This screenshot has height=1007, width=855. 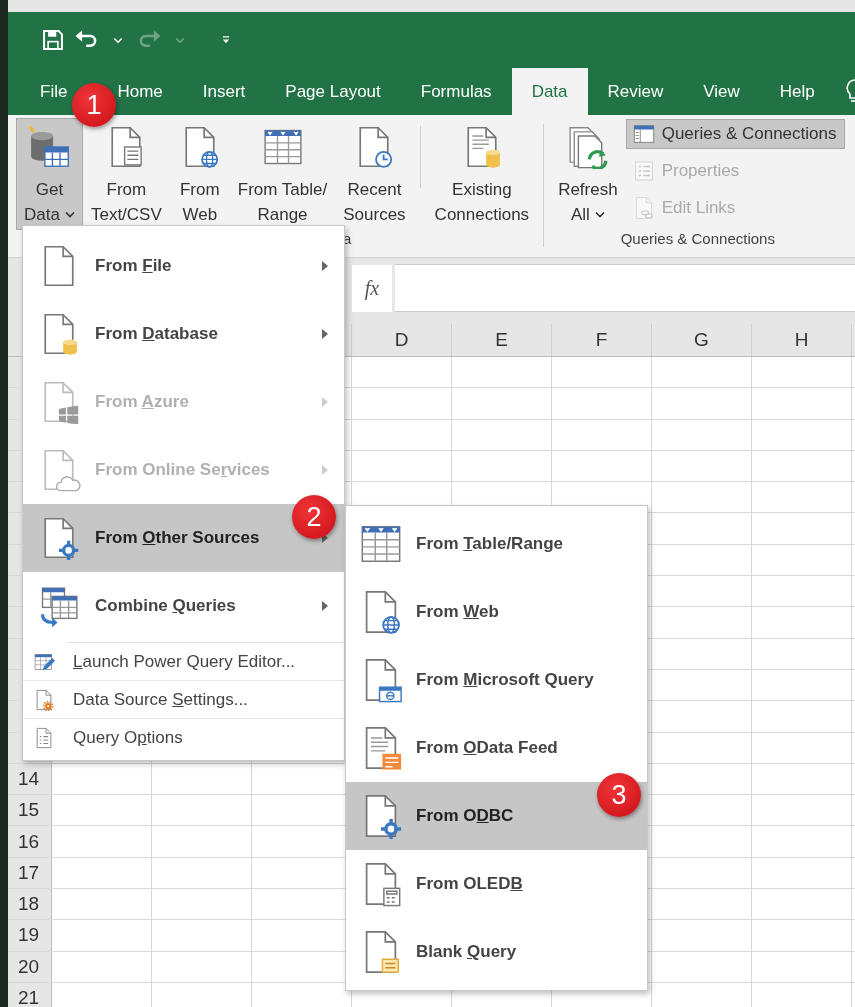 I want to click on ribbon-tab: View, so click(x=721, y=91).